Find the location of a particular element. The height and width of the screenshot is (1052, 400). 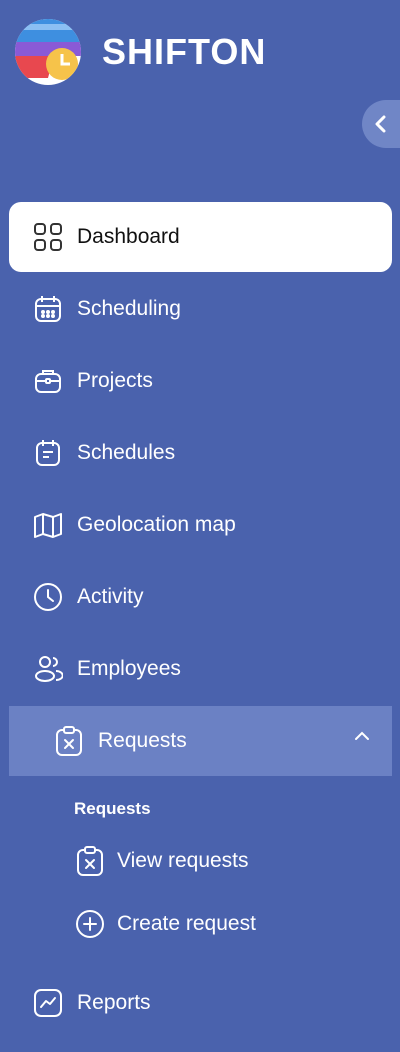

sidebar-item-dashboard: Dashboard is located at coordinates (200, 237).